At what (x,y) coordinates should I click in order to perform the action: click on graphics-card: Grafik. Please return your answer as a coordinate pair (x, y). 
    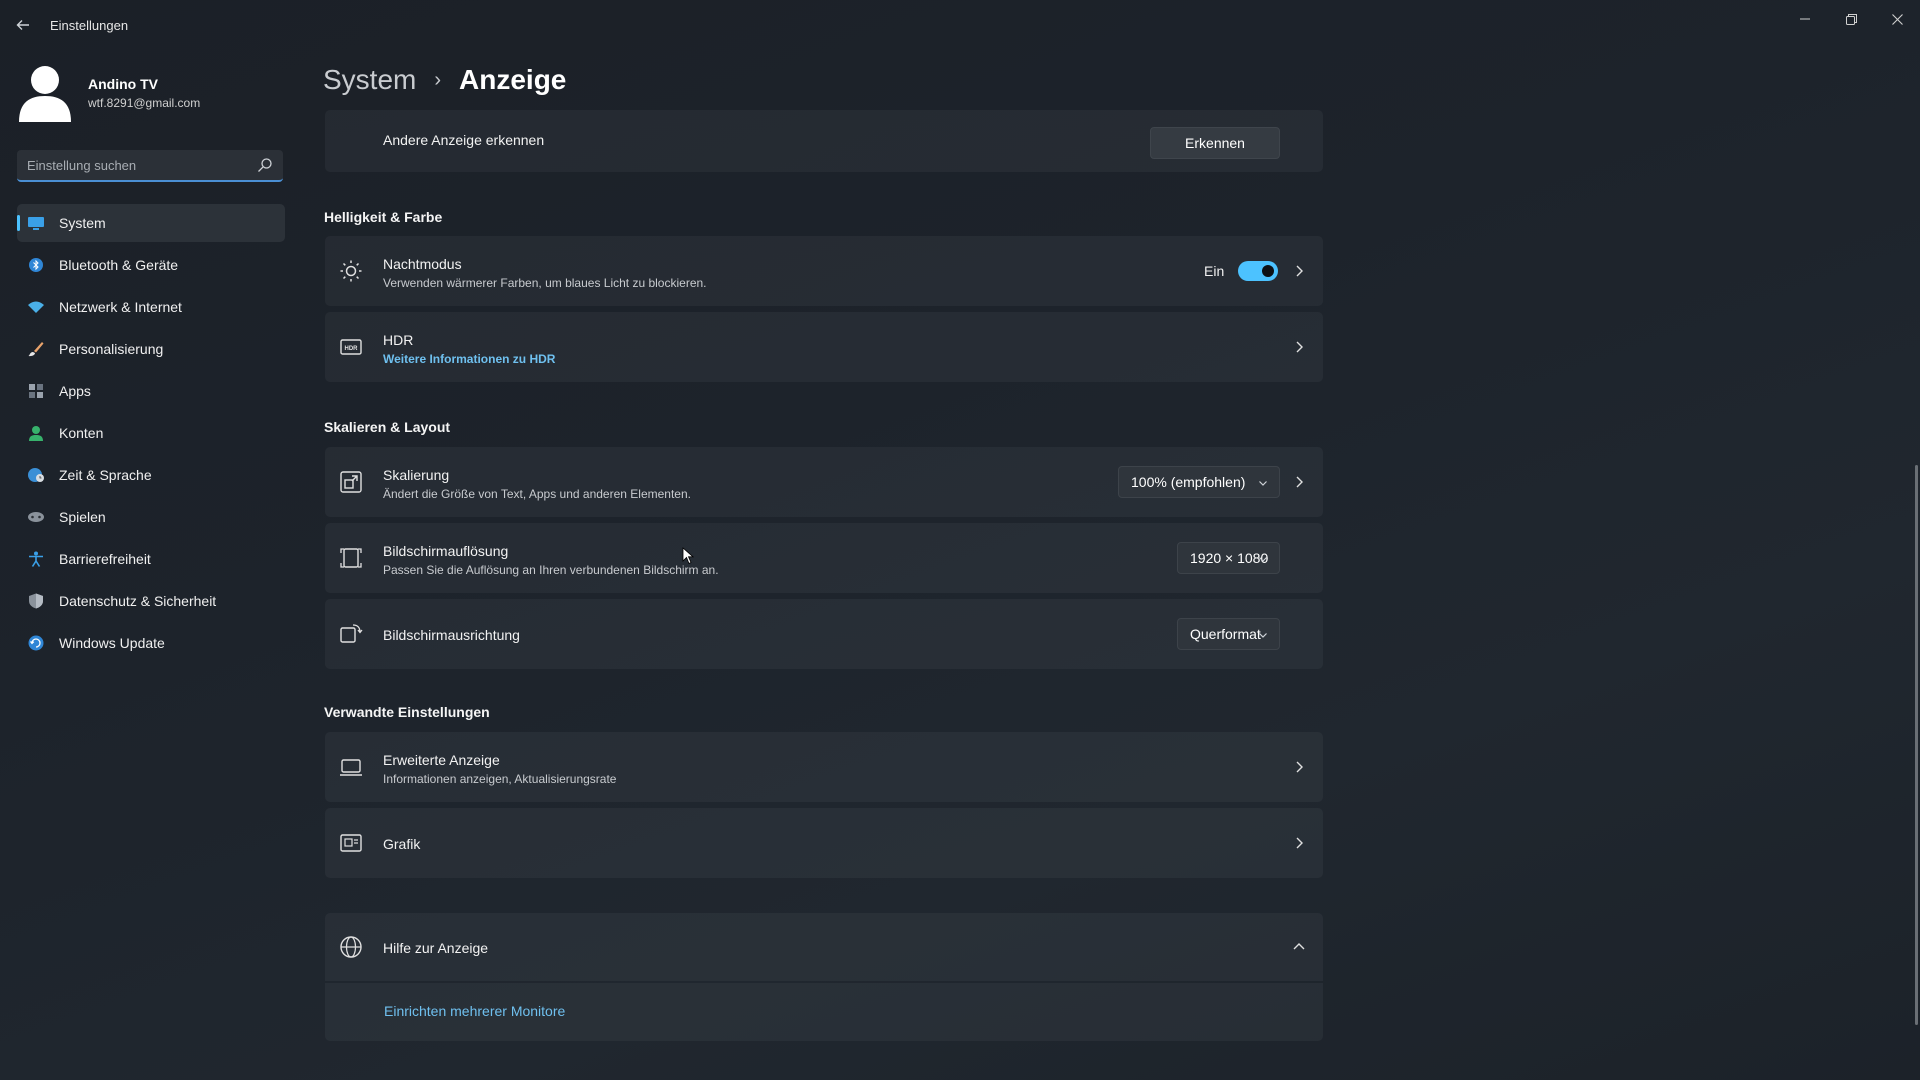
    Looking at the image, I should click on (824, 843).